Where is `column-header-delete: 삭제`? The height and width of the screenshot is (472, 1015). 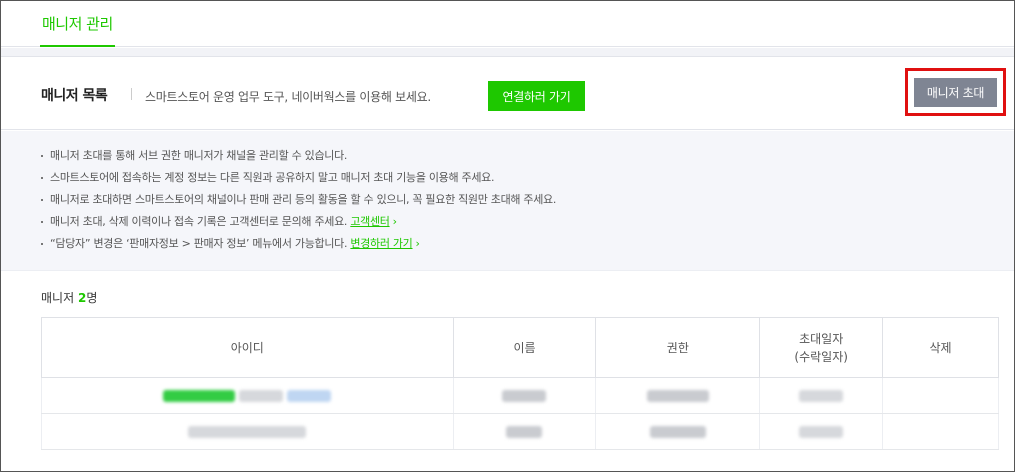
column-header-delete: 삭제 is located at coordinates (940, 347).